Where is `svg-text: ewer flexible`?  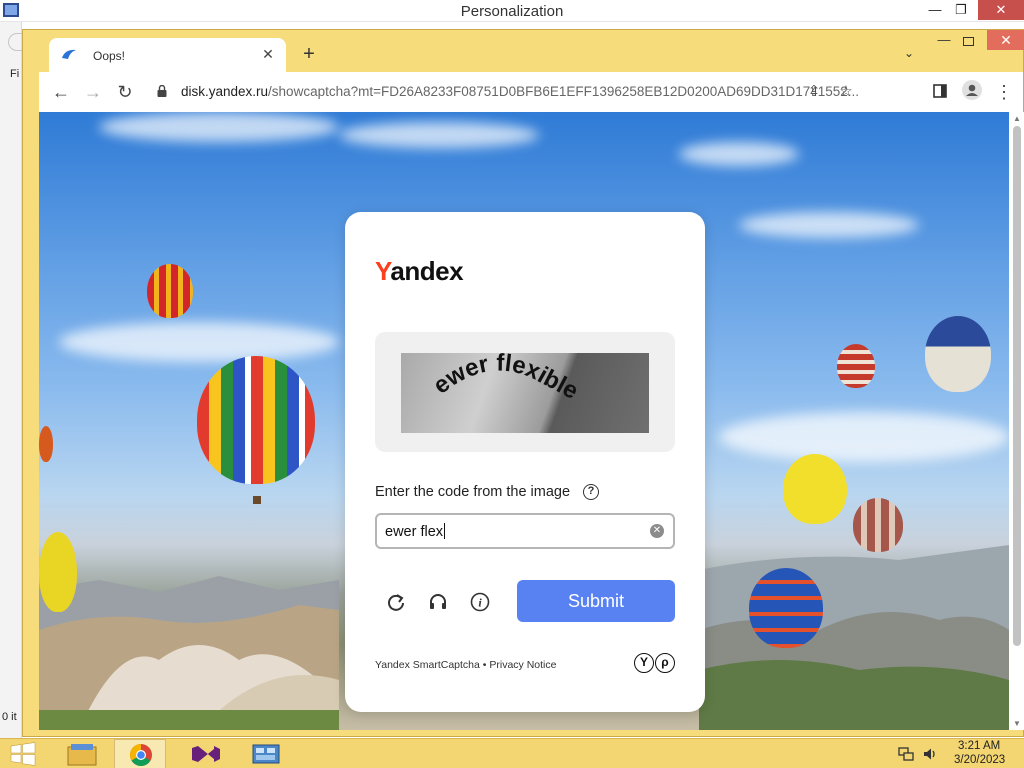
svg-text: ewer flexible is located at coordinates (505, 379).